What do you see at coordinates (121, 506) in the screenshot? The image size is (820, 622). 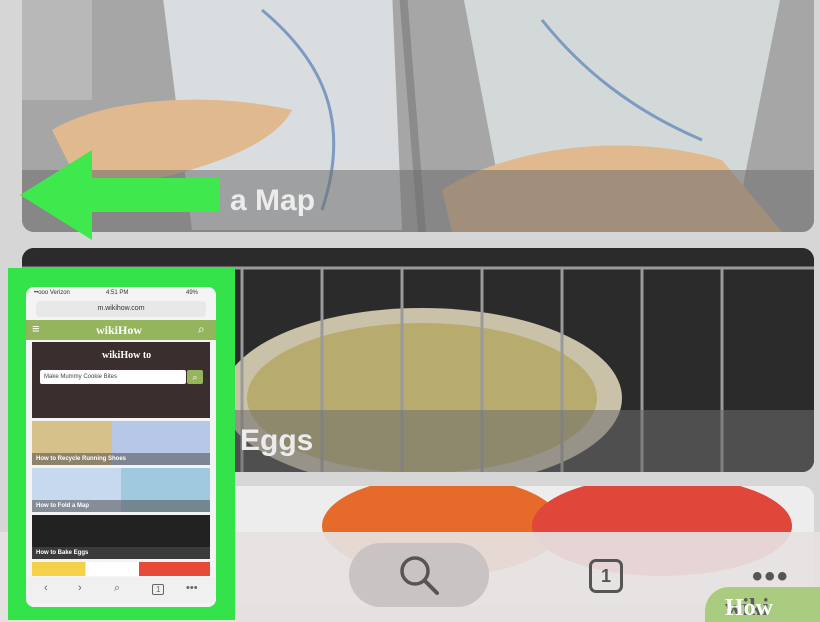 I see `article-label: How to Fold a Map` at bounding box center [121, 506].